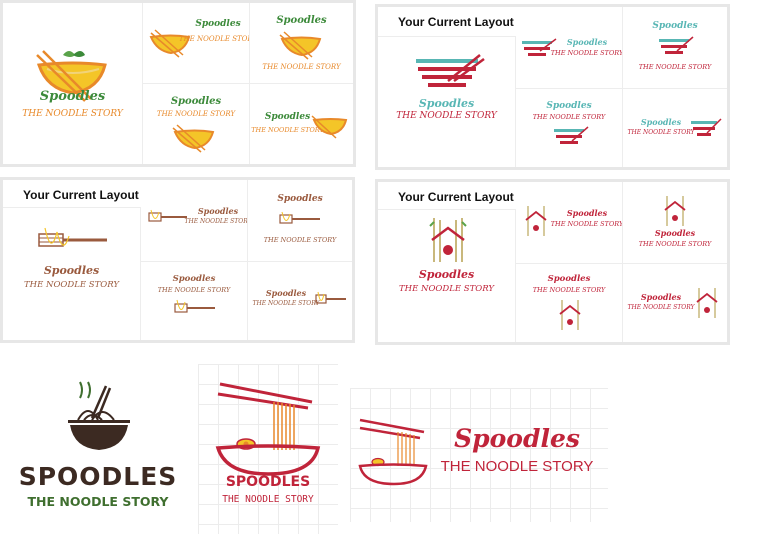  Describe the element at coordinates (268, 482) in the screenshot. I see `brand-name: SPOODLES` at that location.